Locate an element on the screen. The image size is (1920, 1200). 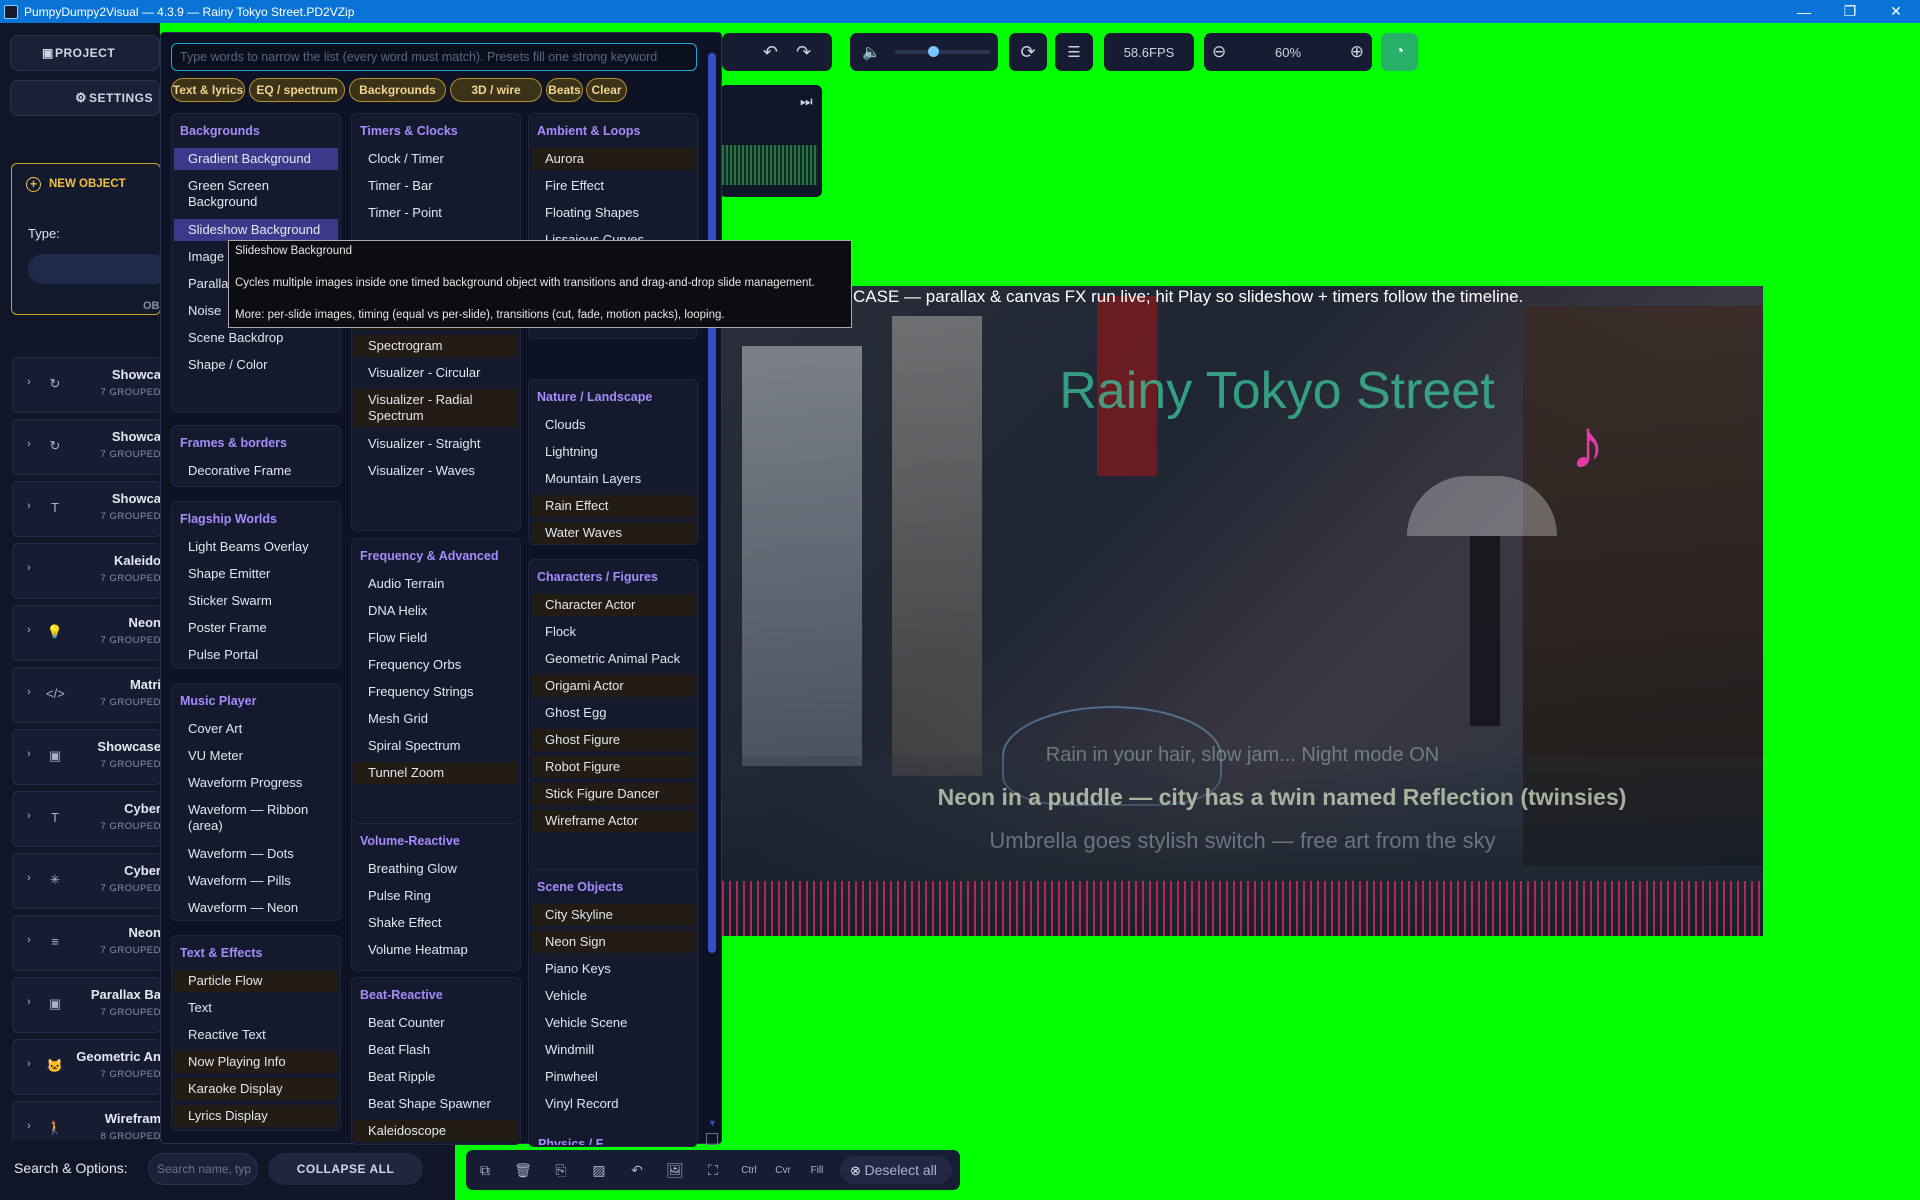
type-select is located at coordinates (98, 269).